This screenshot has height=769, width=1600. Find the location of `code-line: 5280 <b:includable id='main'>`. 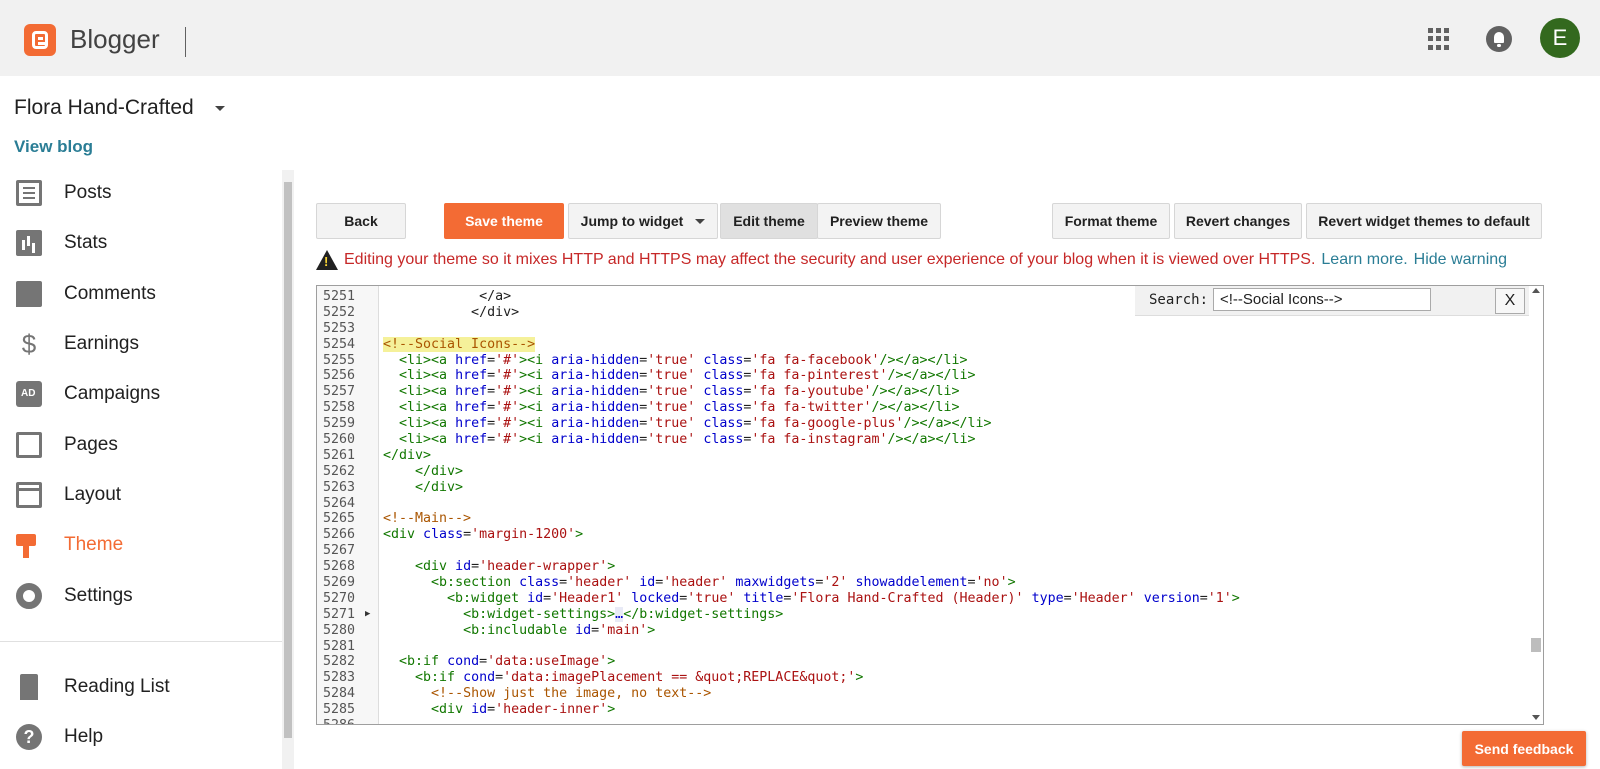

code-line: 5280 <b:includable id='main'> is located at coordinates (922, 631).